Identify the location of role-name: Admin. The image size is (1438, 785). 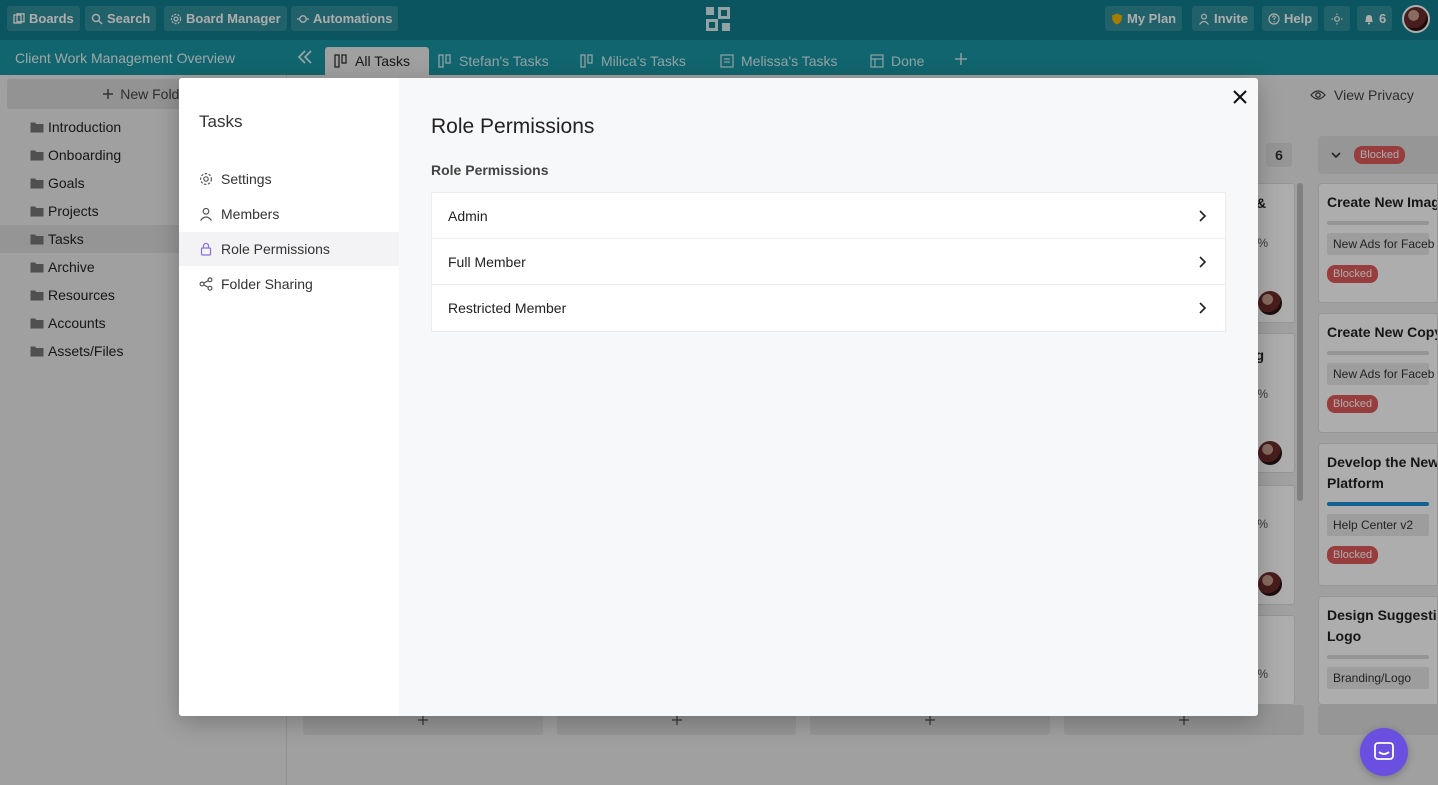
(468, 215).